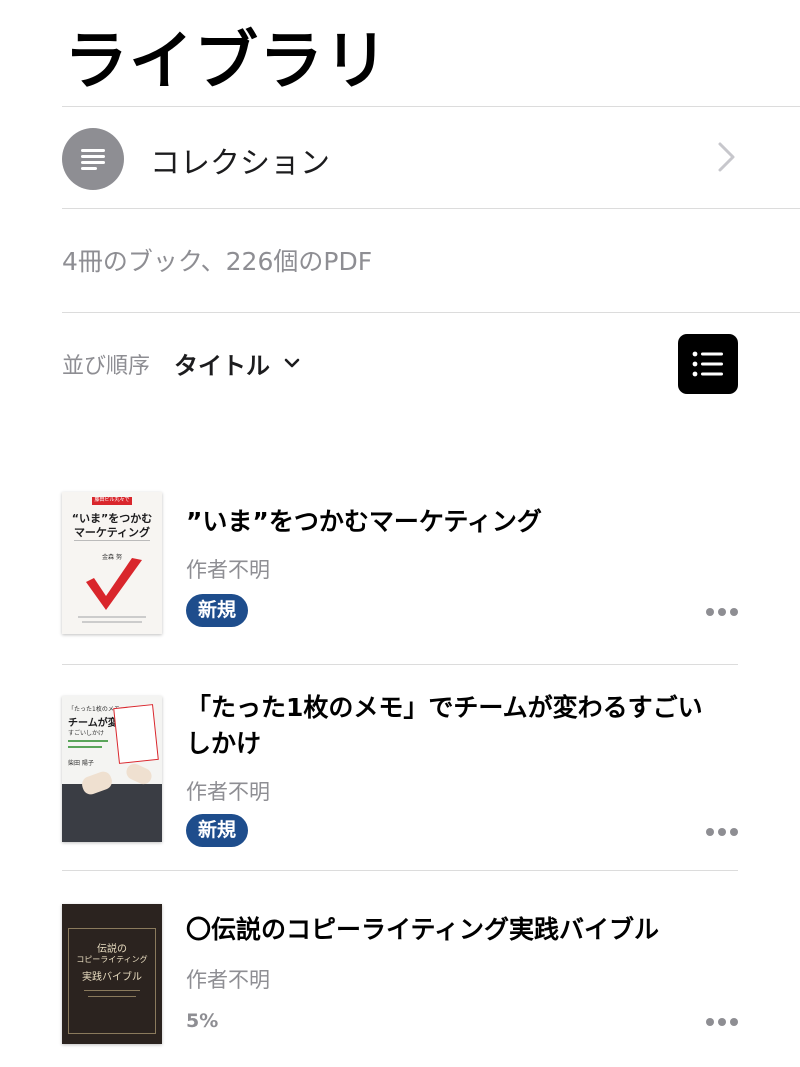 The width and height of the screenshot is (800, 1067). Describe the element at coordinates (112, 500) in the screenshot. I see `cover-text: 藤田ビル丸々で` at that location.